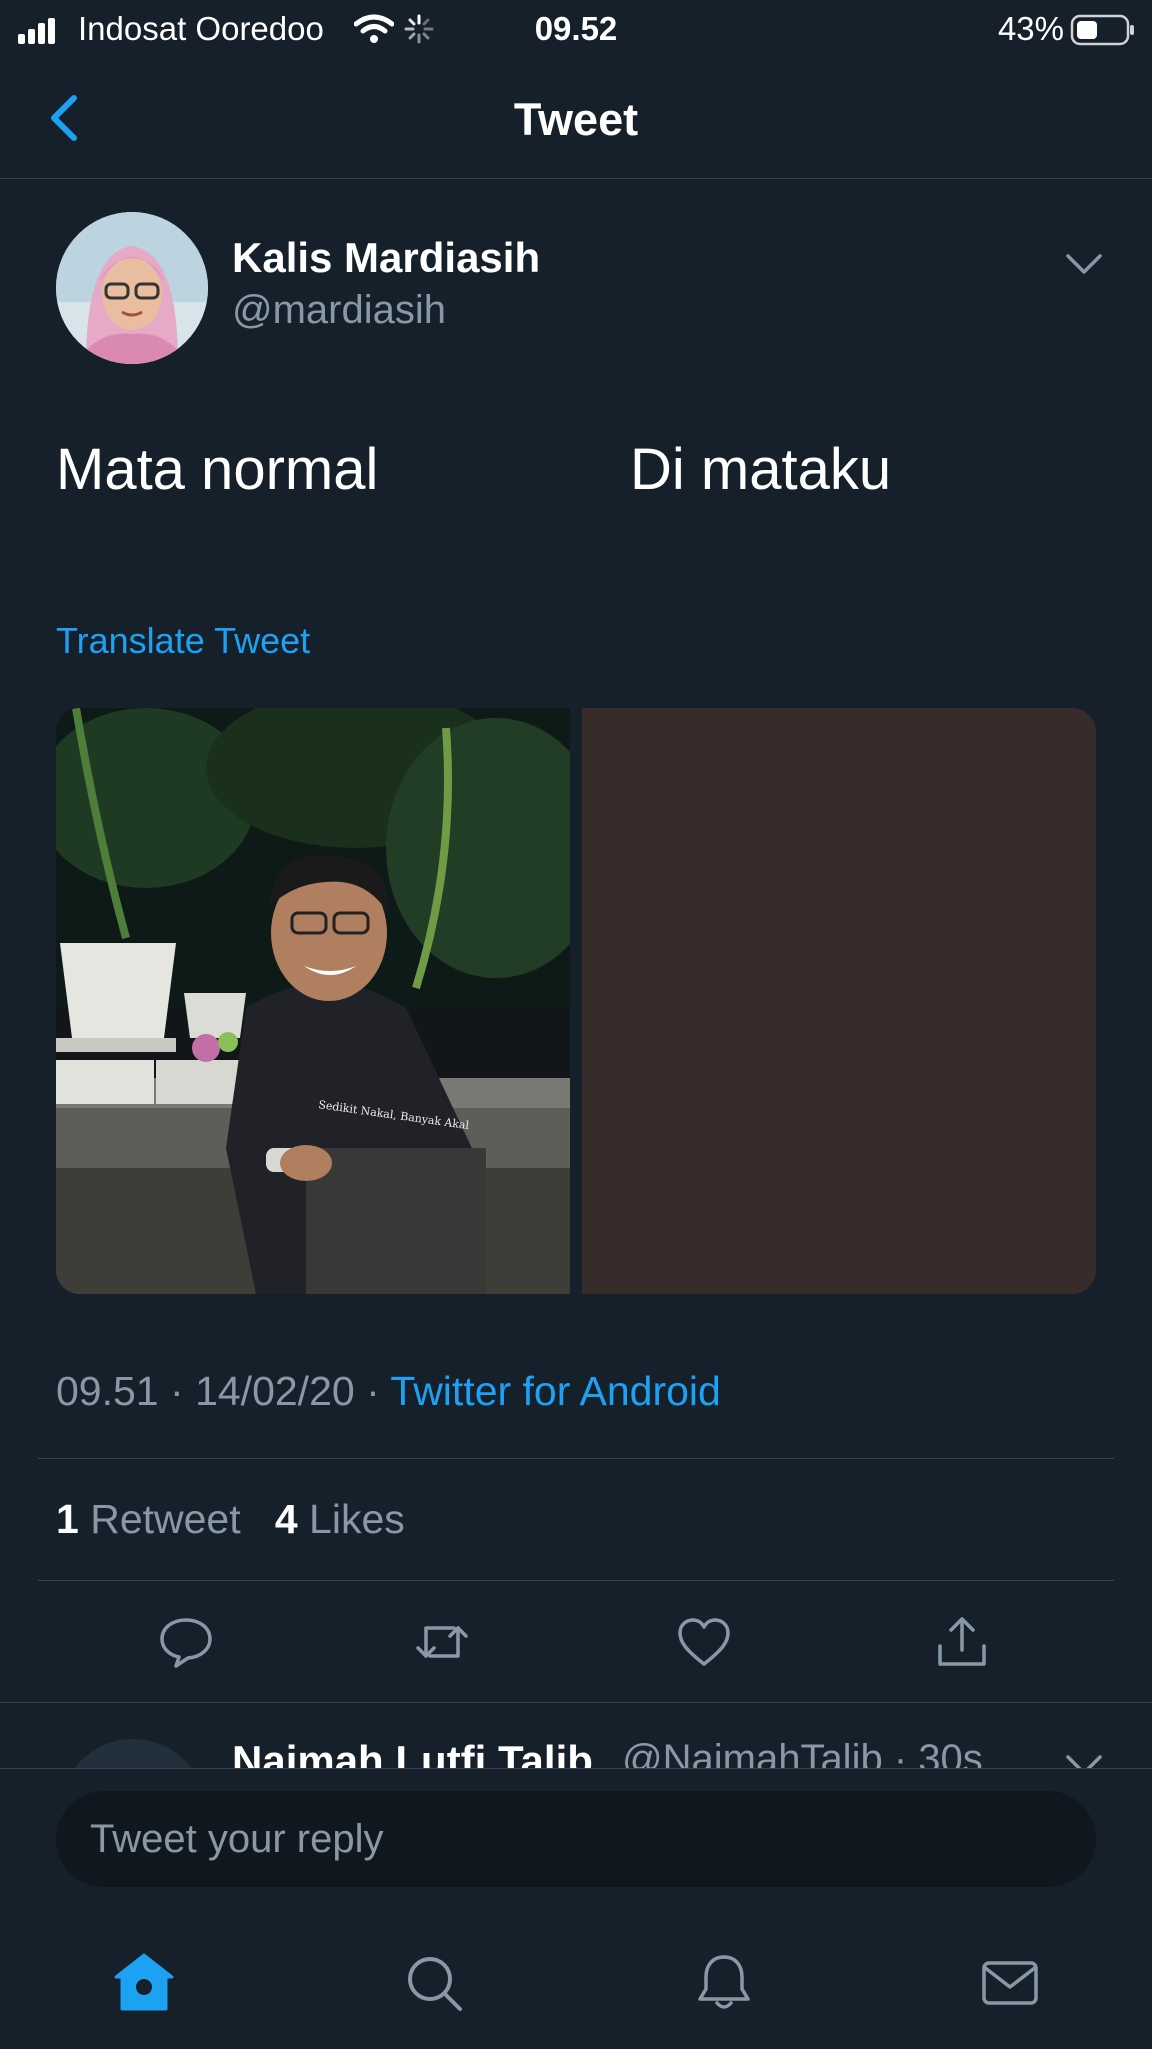 The image size is (1152, 2049). What do you see at coordinates (286, 1519) in the screenshot?
I see `like-count: 4` at bounding box center [286, 1519].